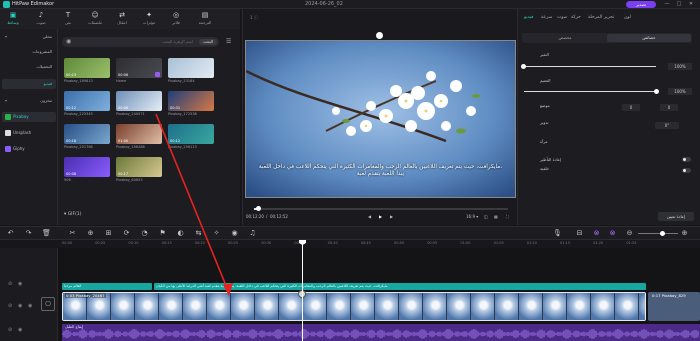 The image size is (700, 341). I want to click on audio-track-mute-icon: ◉, so click(20, 330).